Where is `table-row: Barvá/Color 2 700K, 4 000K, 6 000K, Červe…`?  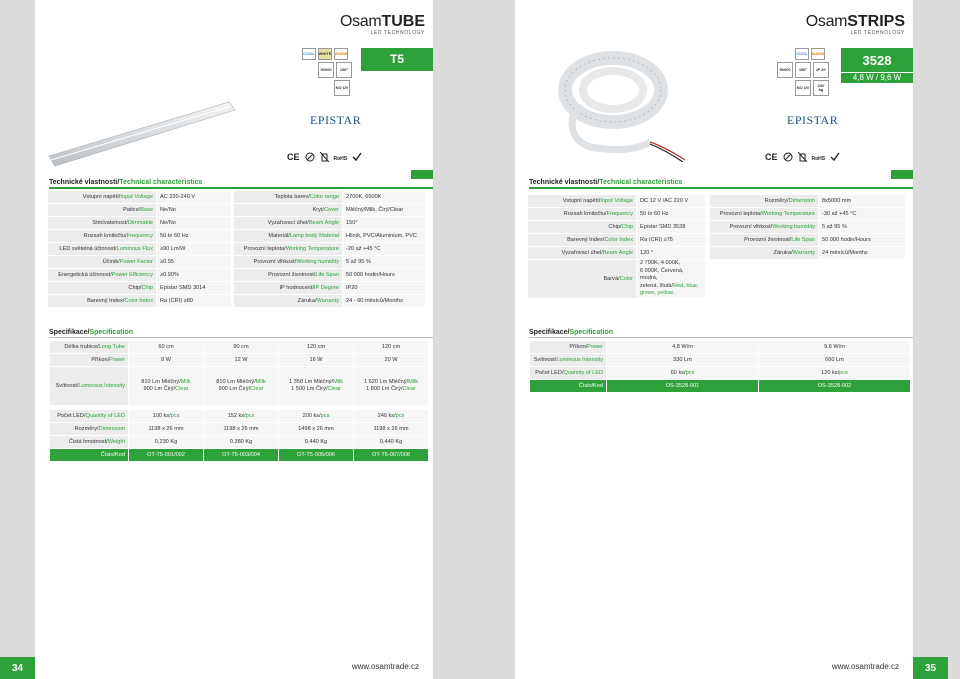 table-row: Barvá/Color 2 700K, 4 000K, 6 000K, Červe… is located at coordinates (616, 279).